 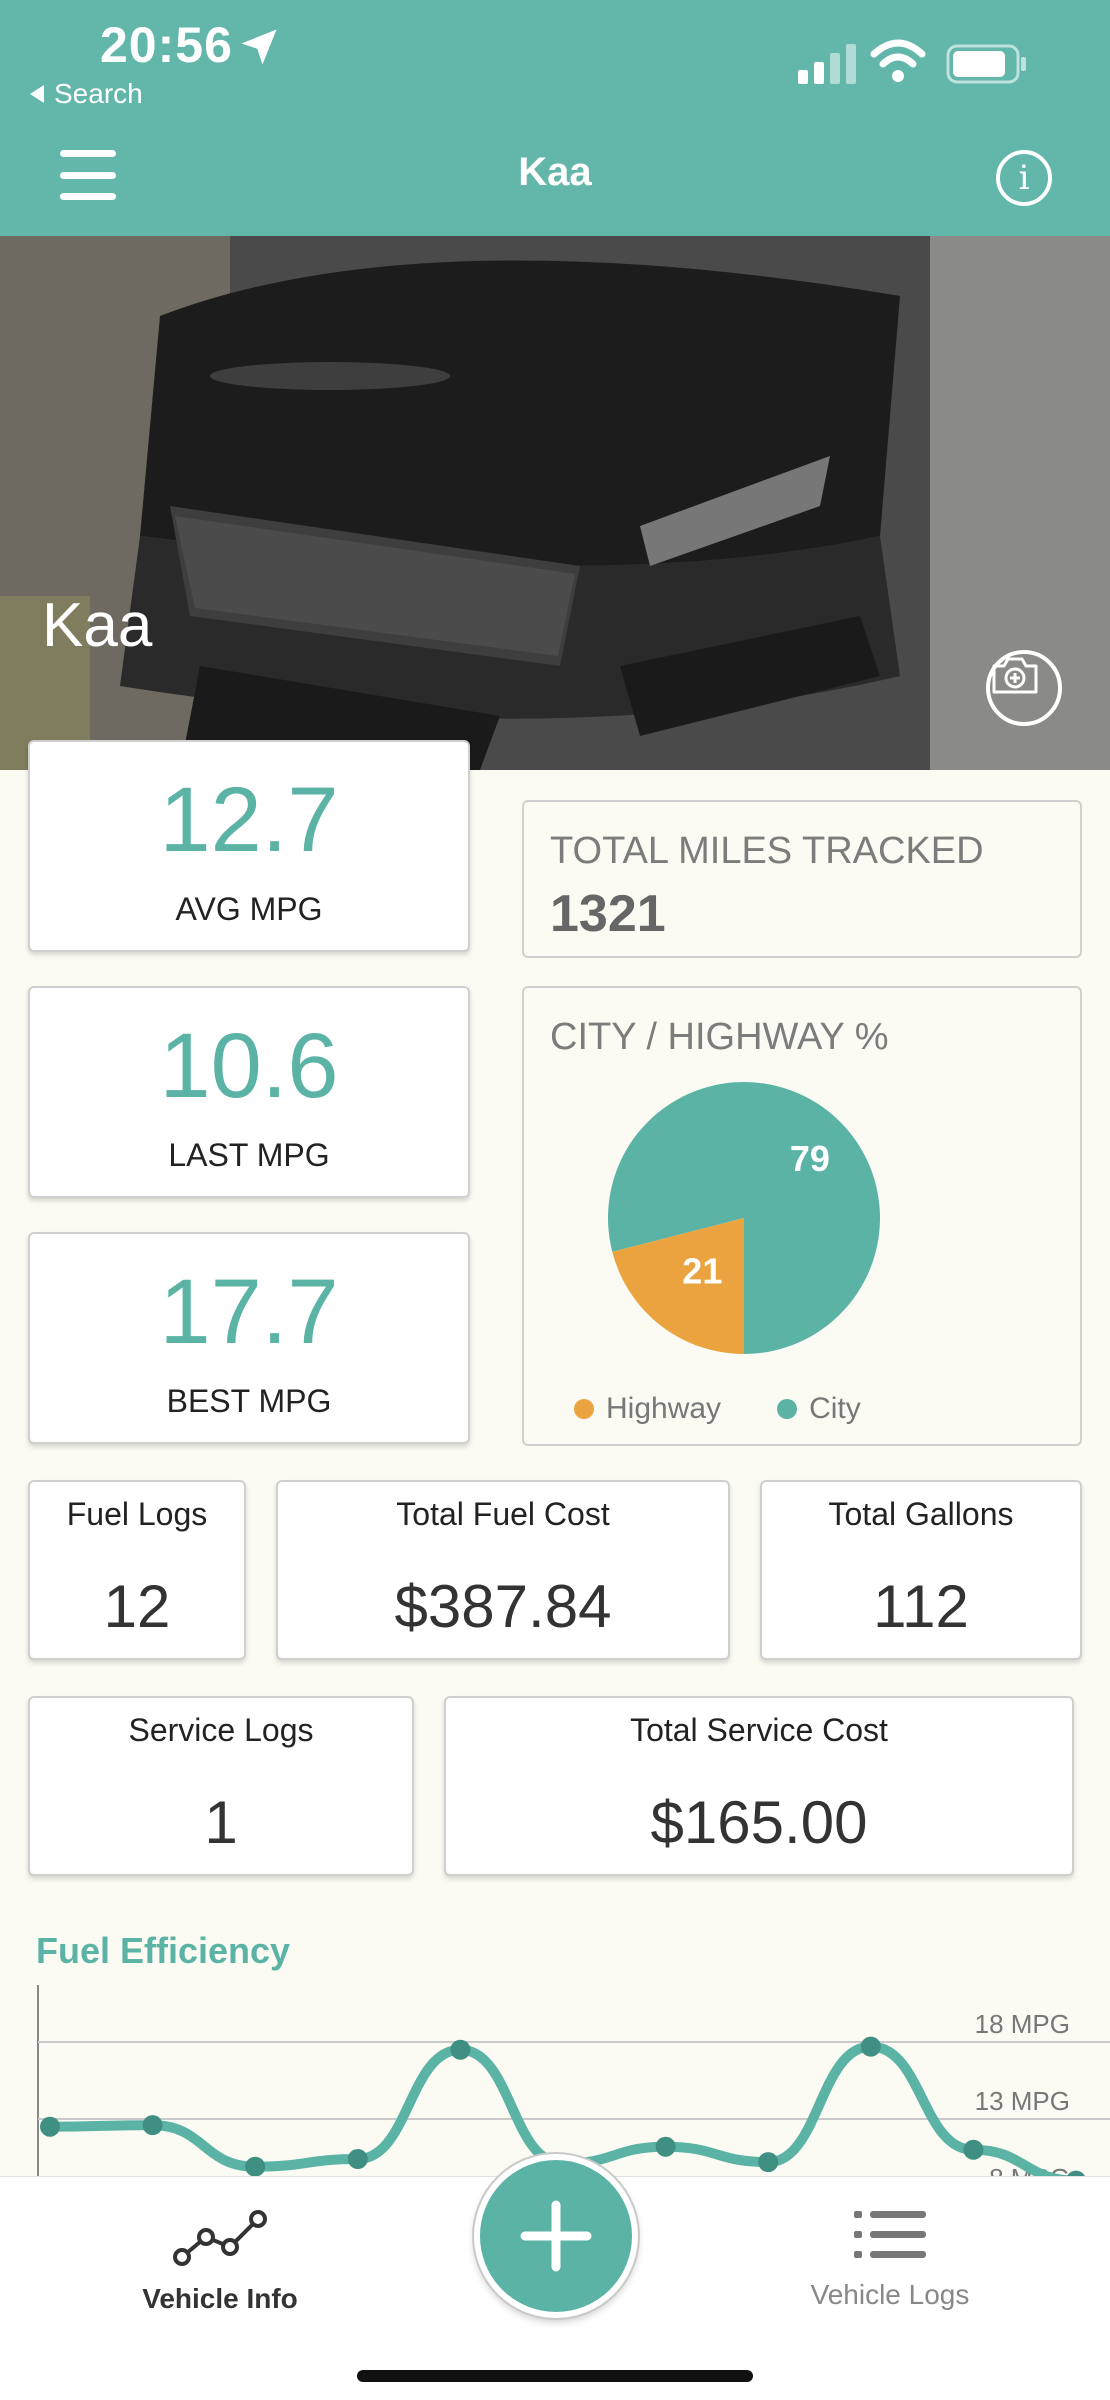 What do you see at coordinates (249, 1312) in the screenshot?
I see `best-mpg-value: 17.7` at bounding box center [249, 1312].